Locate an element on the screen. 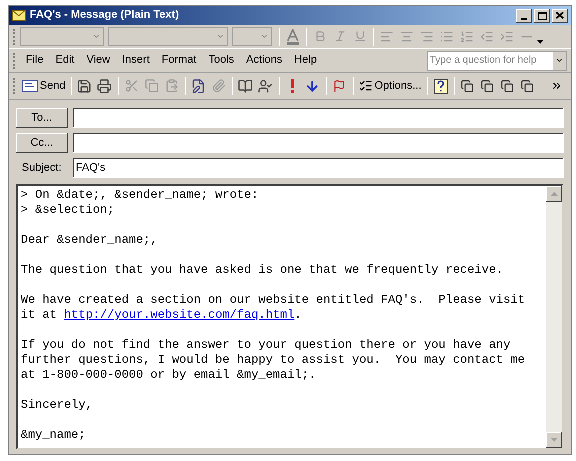 Image resolution: width=576 pixels, height=461 pixels. help-search-field: Type a question for help is located at coordinates (497, 60).